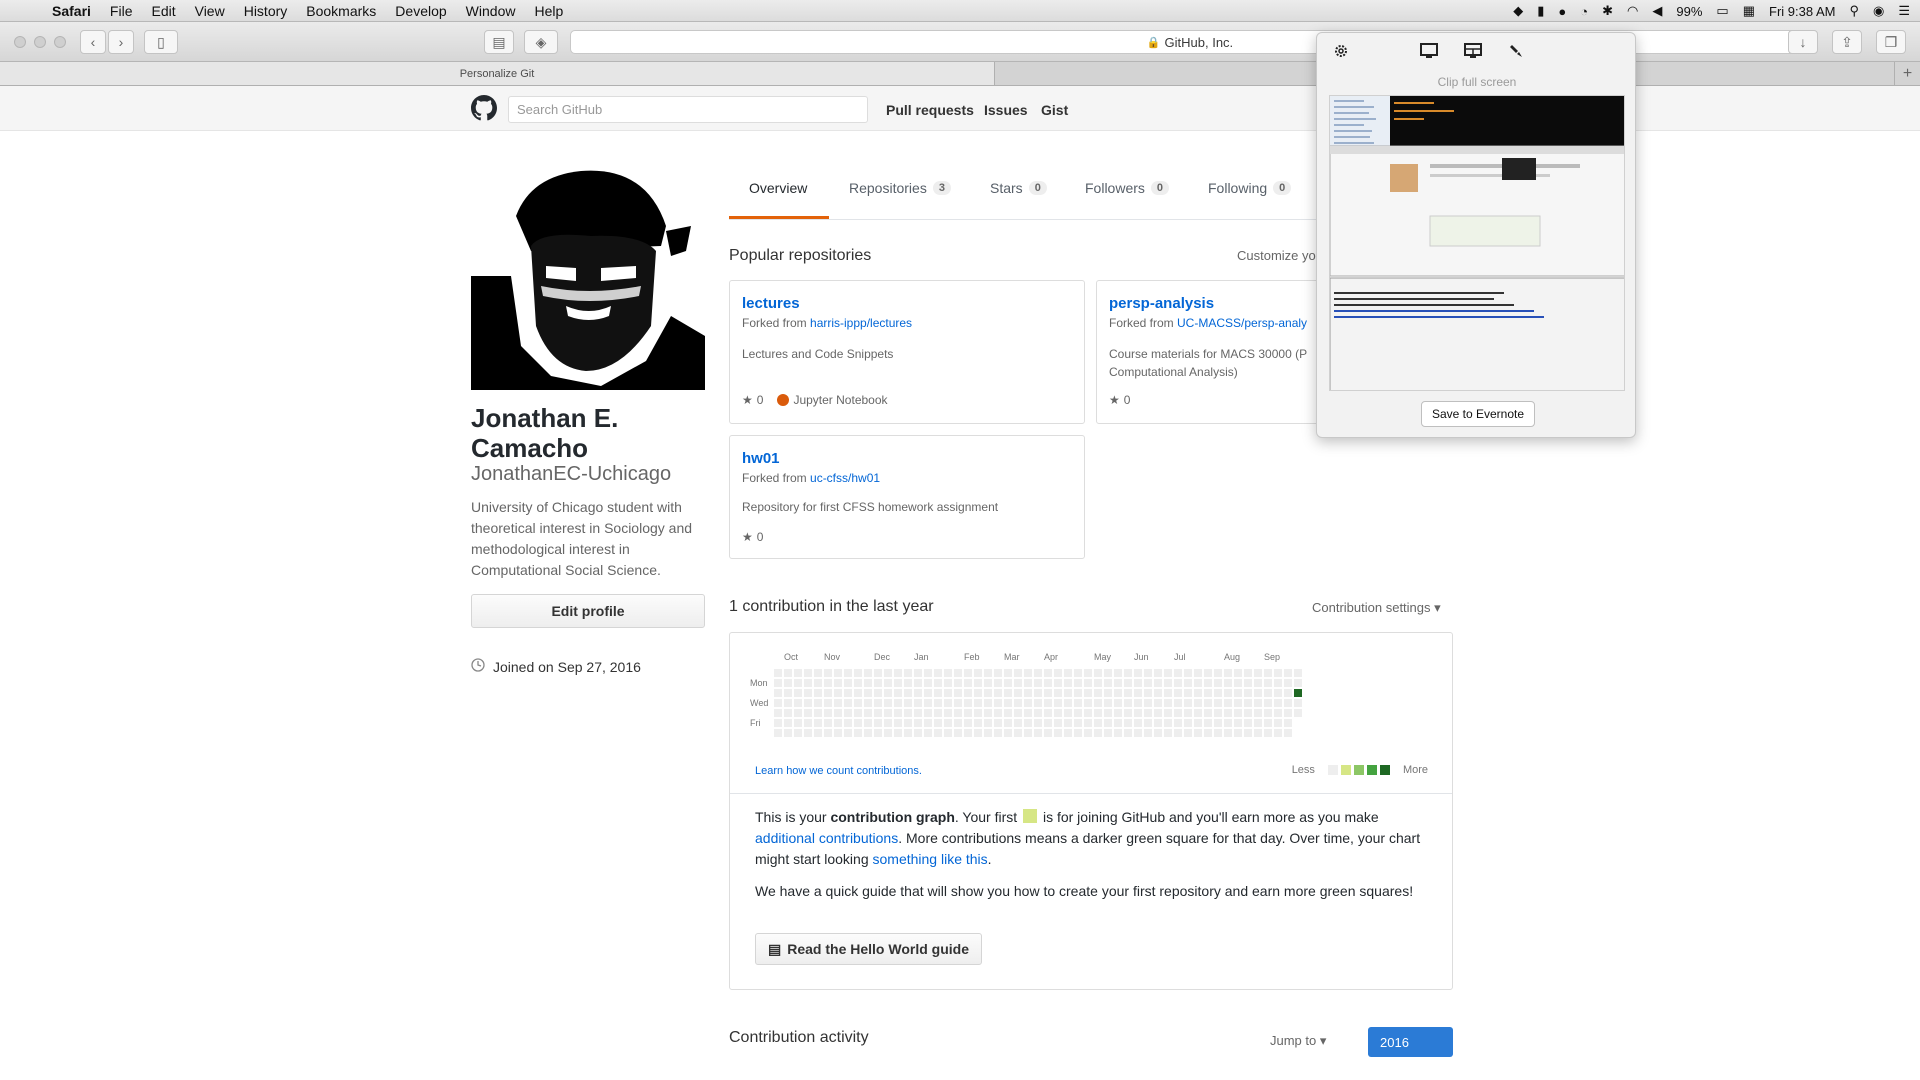  What do you see at coordinates (210, 11) in the screenshot?
I see `menu-view: View` at bounding box center [210, 11].